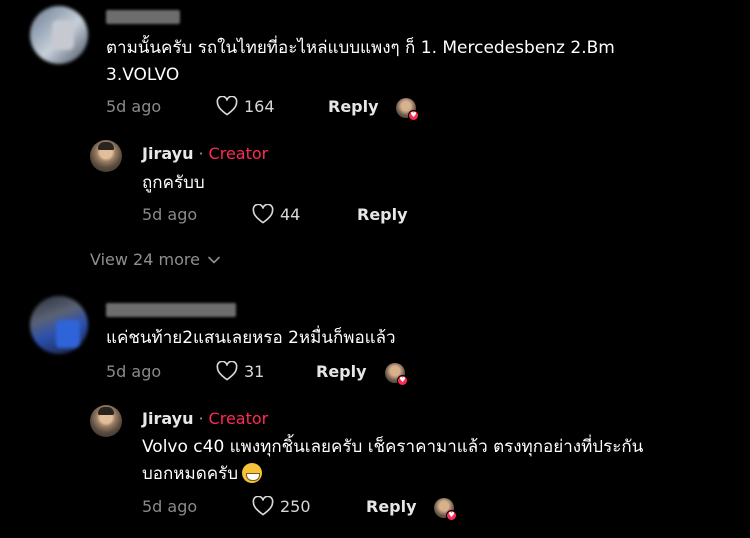 The height and width of the screenshot is (538, 750). I want to click on chevron-down-icon, so click(214, 259).